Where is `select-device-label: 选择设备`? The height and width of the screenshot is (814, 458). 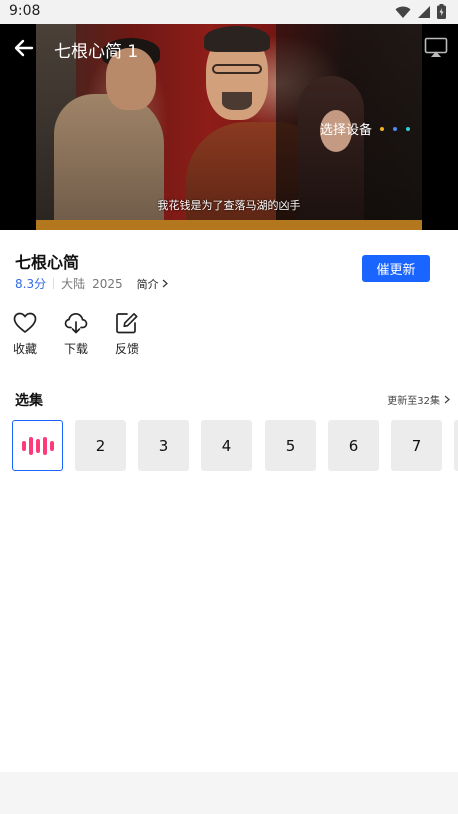
select-device-label: 选择设备 is located at coordinates (346, 130).